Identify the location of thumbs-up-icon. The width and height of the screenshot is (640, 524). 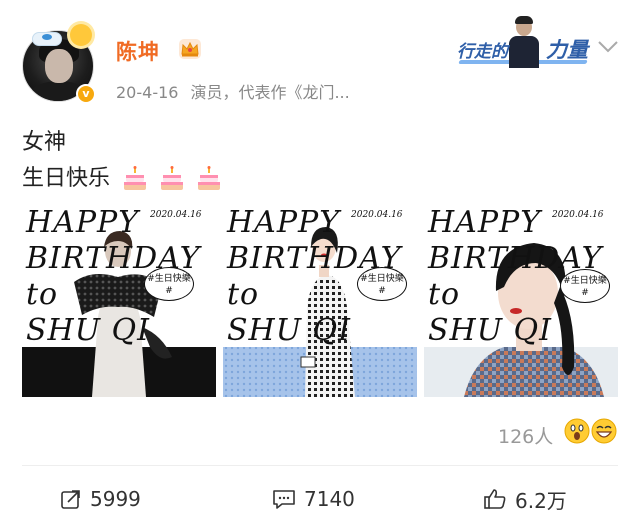
(495, 499).